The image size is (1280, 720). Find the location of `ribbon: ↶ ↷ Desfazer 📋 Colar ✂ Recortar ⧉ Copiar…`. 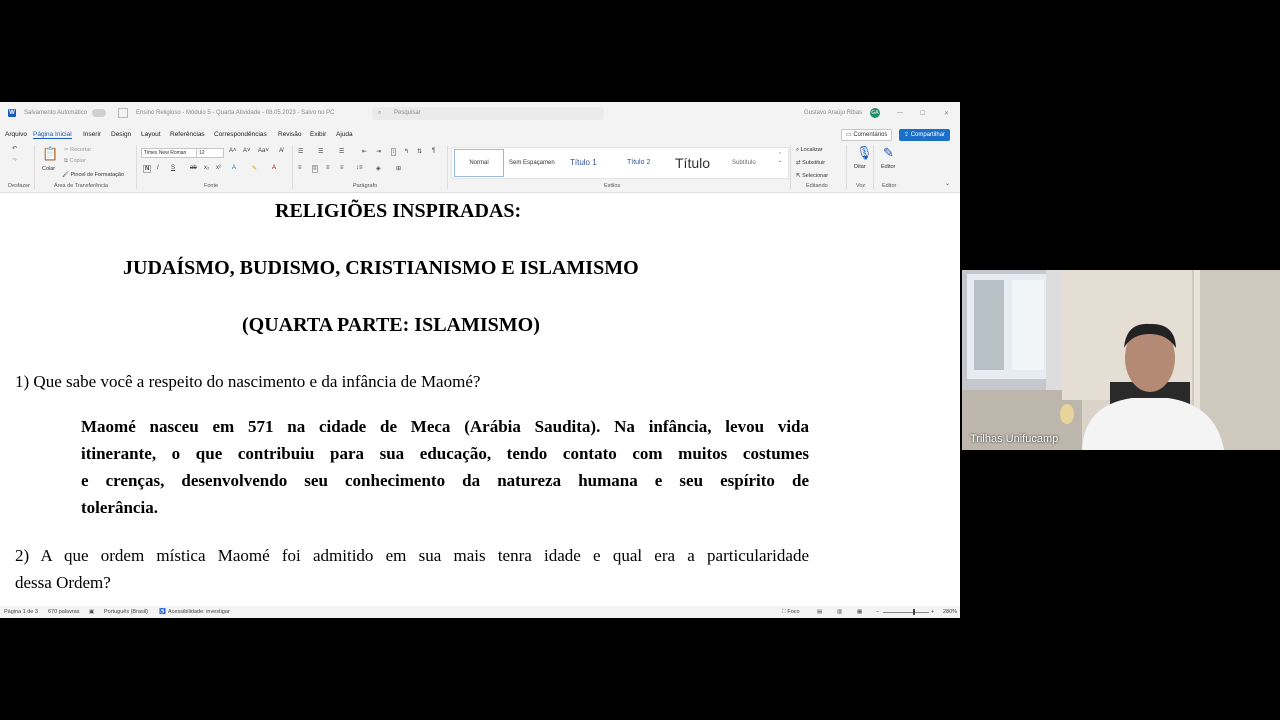

ribbon: ↶ ↷ Desfazer 📋 Colar ✂ Recortar ⧉ Copiar… is located at coordinates (480, 167).